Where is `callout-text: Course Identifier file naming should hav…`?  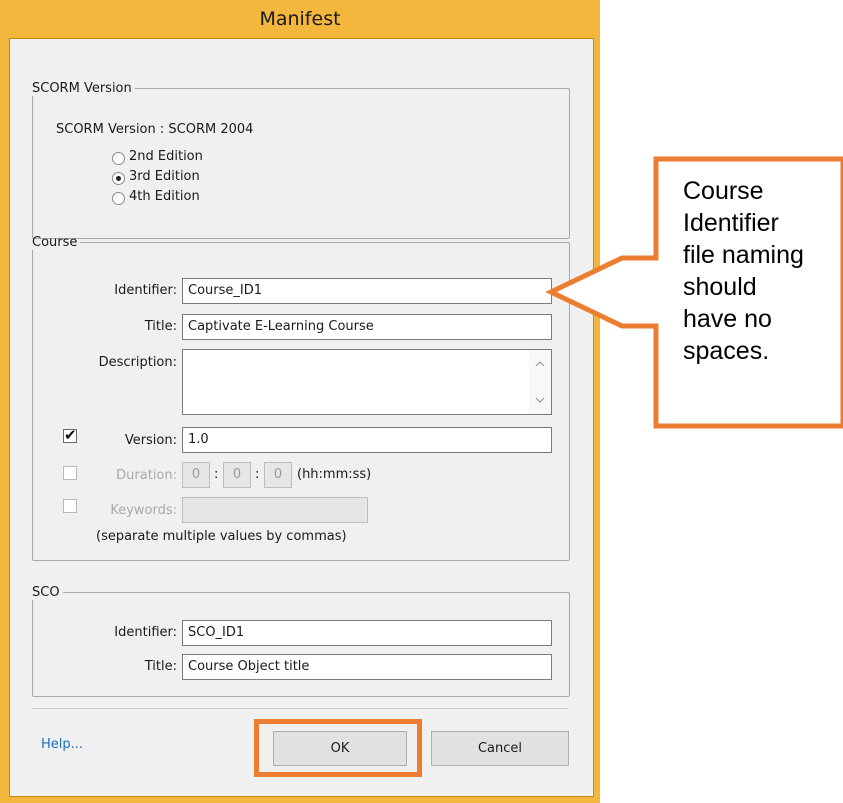 callout-text: Course Identifier file naming should hav… is located at coordinates (743, 271).